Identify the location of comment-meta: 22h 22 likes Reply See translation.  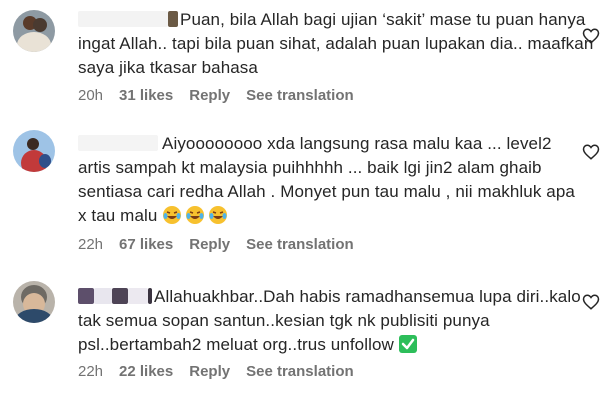
(216, 371).